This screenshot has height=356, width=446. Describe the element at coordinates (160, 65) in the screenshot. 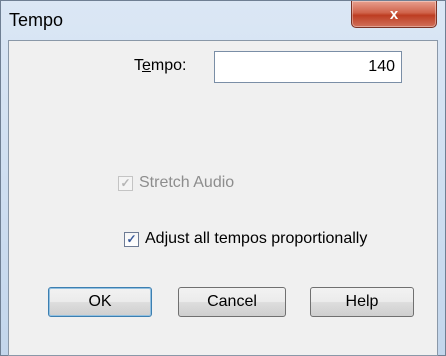

I see `tempo-label: Tempo:` at that location.